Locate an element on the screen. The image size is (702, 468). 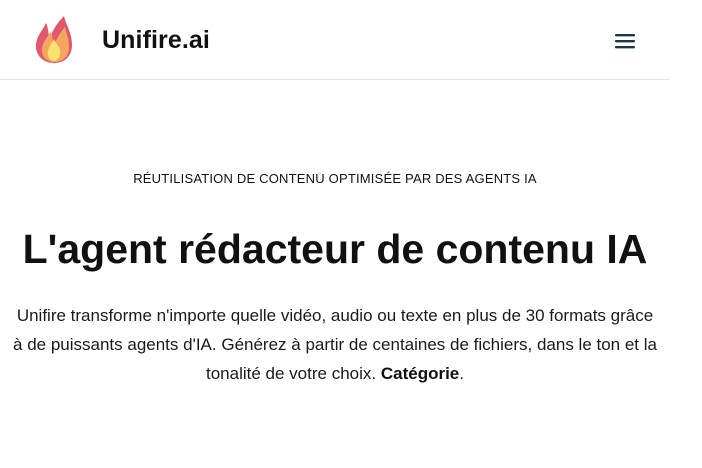
brand-home-link: Unifire.ai is located at coordinates (122, 40).